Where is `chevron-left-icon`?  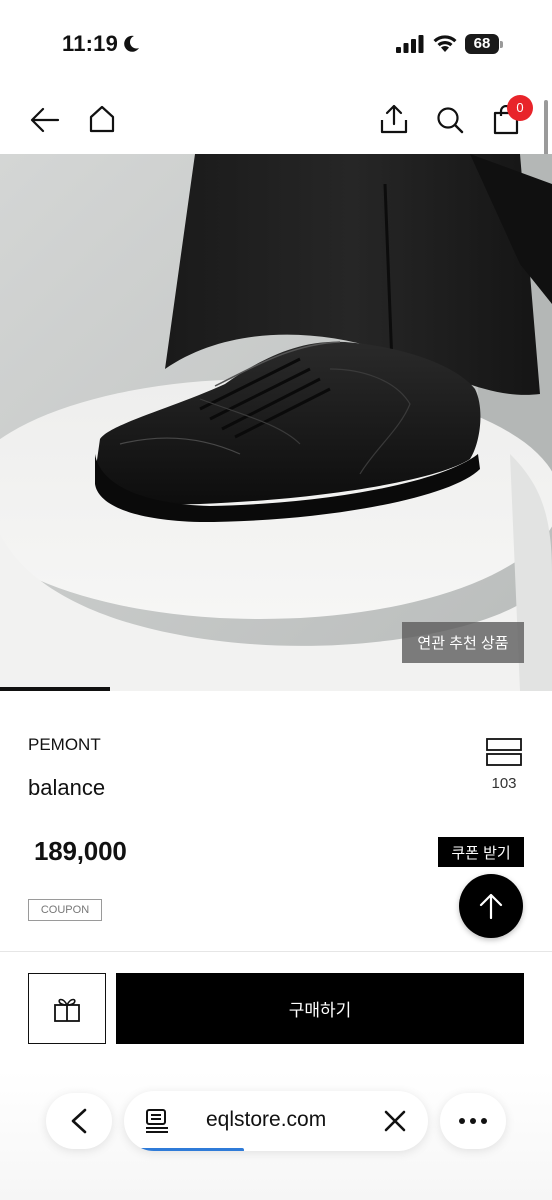 chevron-left-icon is located at coordinates (79, 1121).